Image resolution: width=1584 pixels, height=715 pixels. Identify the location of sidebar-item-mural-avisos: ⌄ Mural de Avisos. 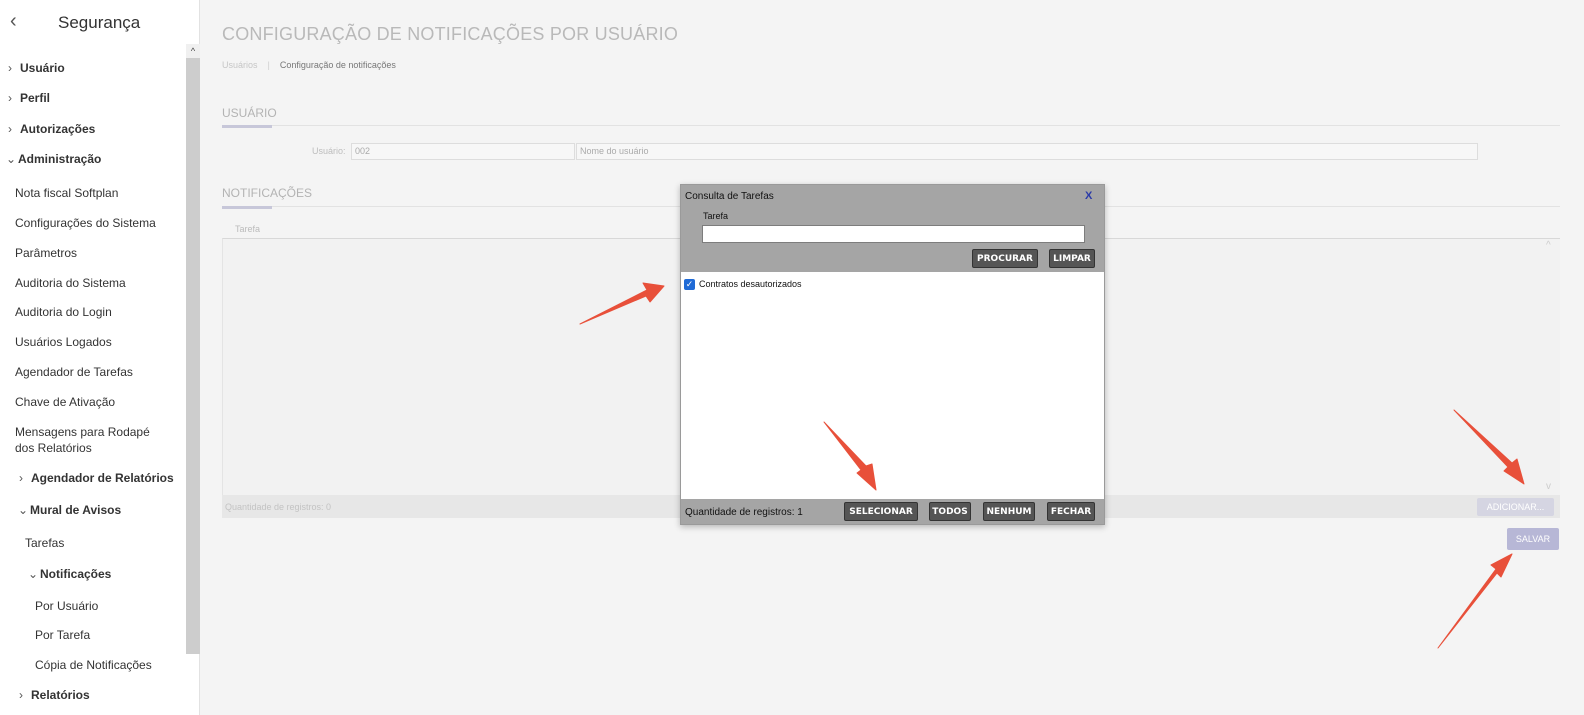
(69, 510).